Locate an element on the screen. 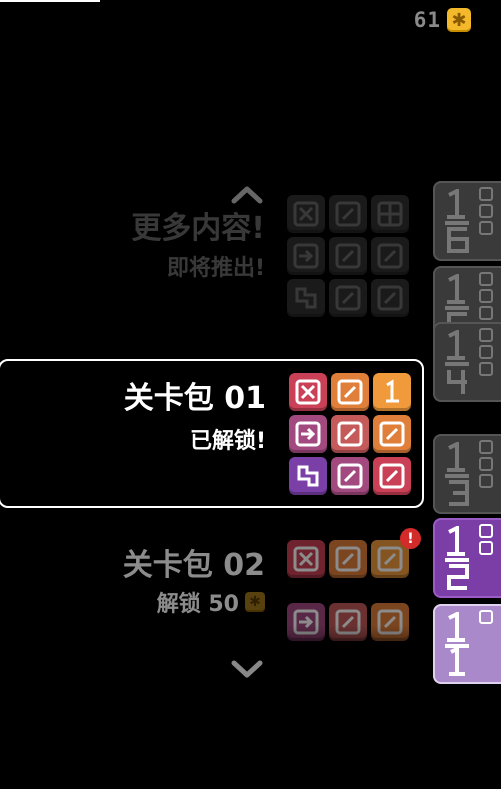  pack-title: 关卡包 02 is located at coordinates (193, 565).